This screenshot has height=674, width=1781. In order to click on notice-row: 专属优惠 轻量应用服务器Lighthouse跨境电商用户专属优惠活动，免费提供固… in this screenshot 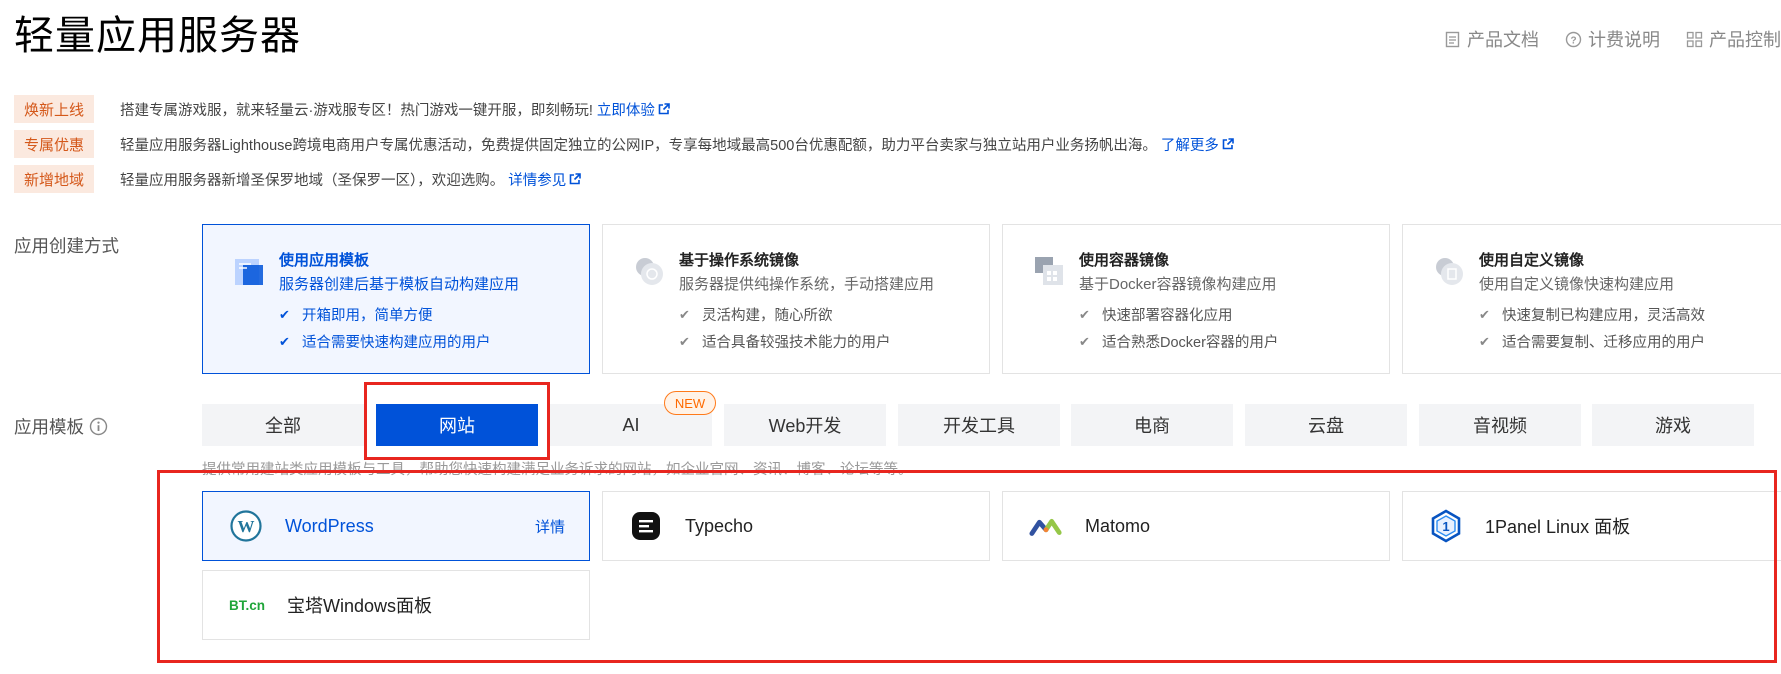, I will do `click(624, 144)`.